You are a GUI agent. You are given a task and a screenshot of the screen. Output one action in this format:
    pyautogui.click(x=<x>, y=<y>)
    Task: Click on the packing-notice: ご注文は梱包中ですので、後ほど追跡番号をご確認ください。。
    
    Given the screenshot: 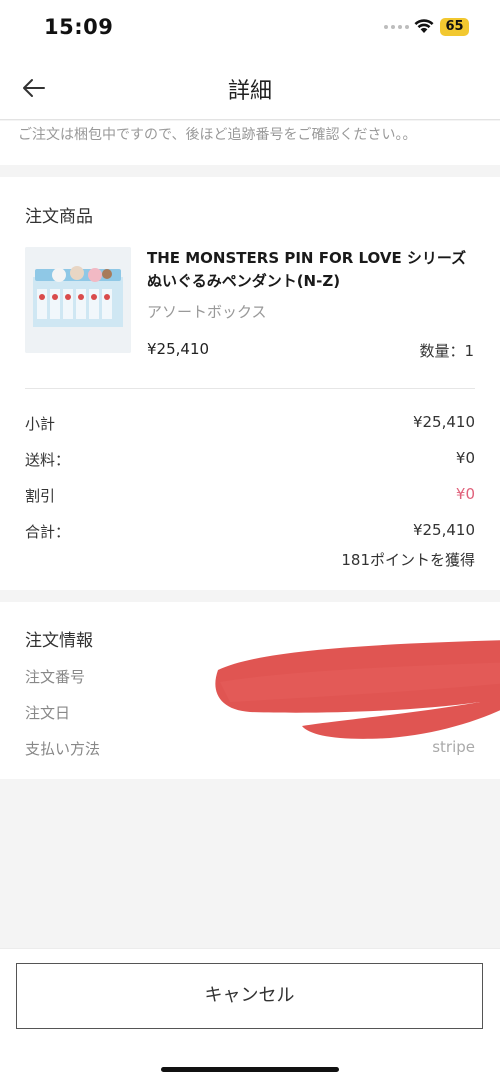 What is the action you would take?
    pyautogui.click(x=250, y=143)
    